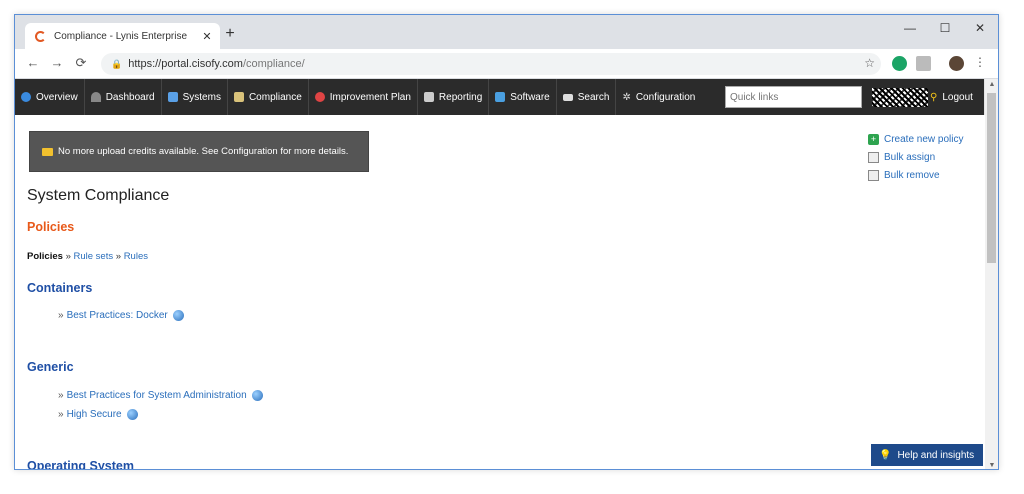  I want to click on logout-link: ⚲ Logout, so click(951, 97).